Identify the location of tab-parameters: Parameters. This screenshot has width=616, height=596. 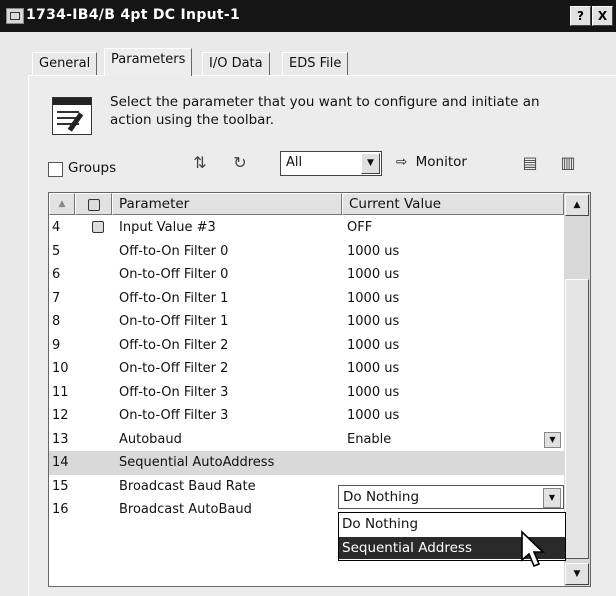
(148, 62).